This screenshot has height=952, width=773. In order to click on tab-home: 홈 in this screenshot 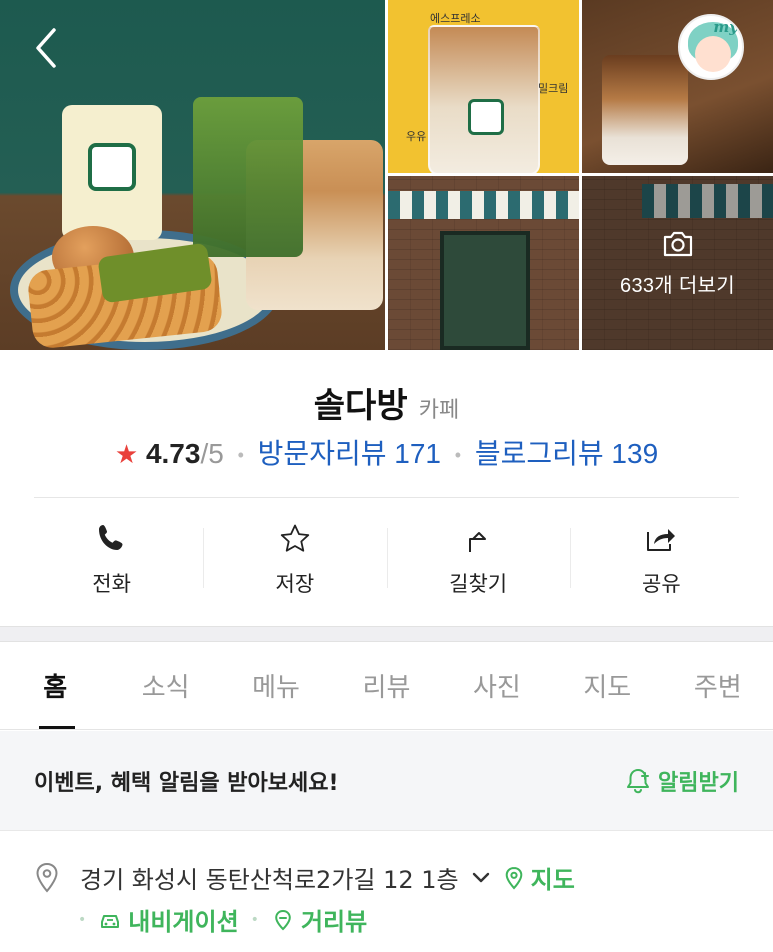, I will do `click(55, 685)`.